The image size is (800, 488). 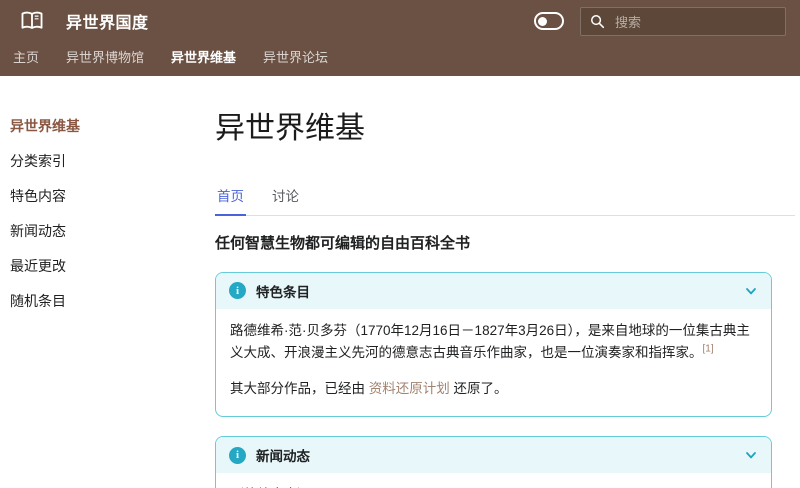 What do you see at coordinates (598, 21) in the screenshot?
I see `search-icon` at bounding box center [598, 21].